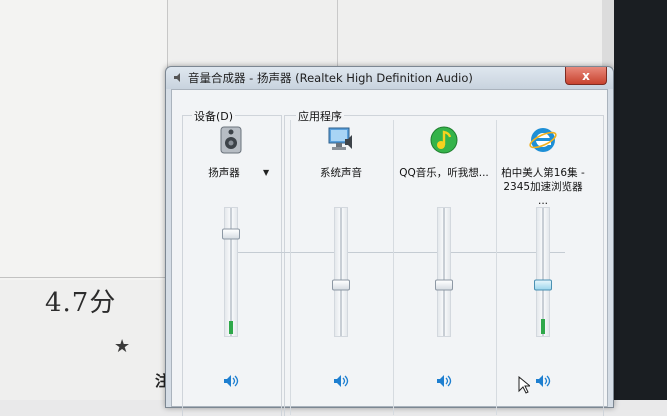  What do you see at coordinates (341, 173) in the screenshot?
I see `channel-label: 系统声音` at bounding box center [341, 173].